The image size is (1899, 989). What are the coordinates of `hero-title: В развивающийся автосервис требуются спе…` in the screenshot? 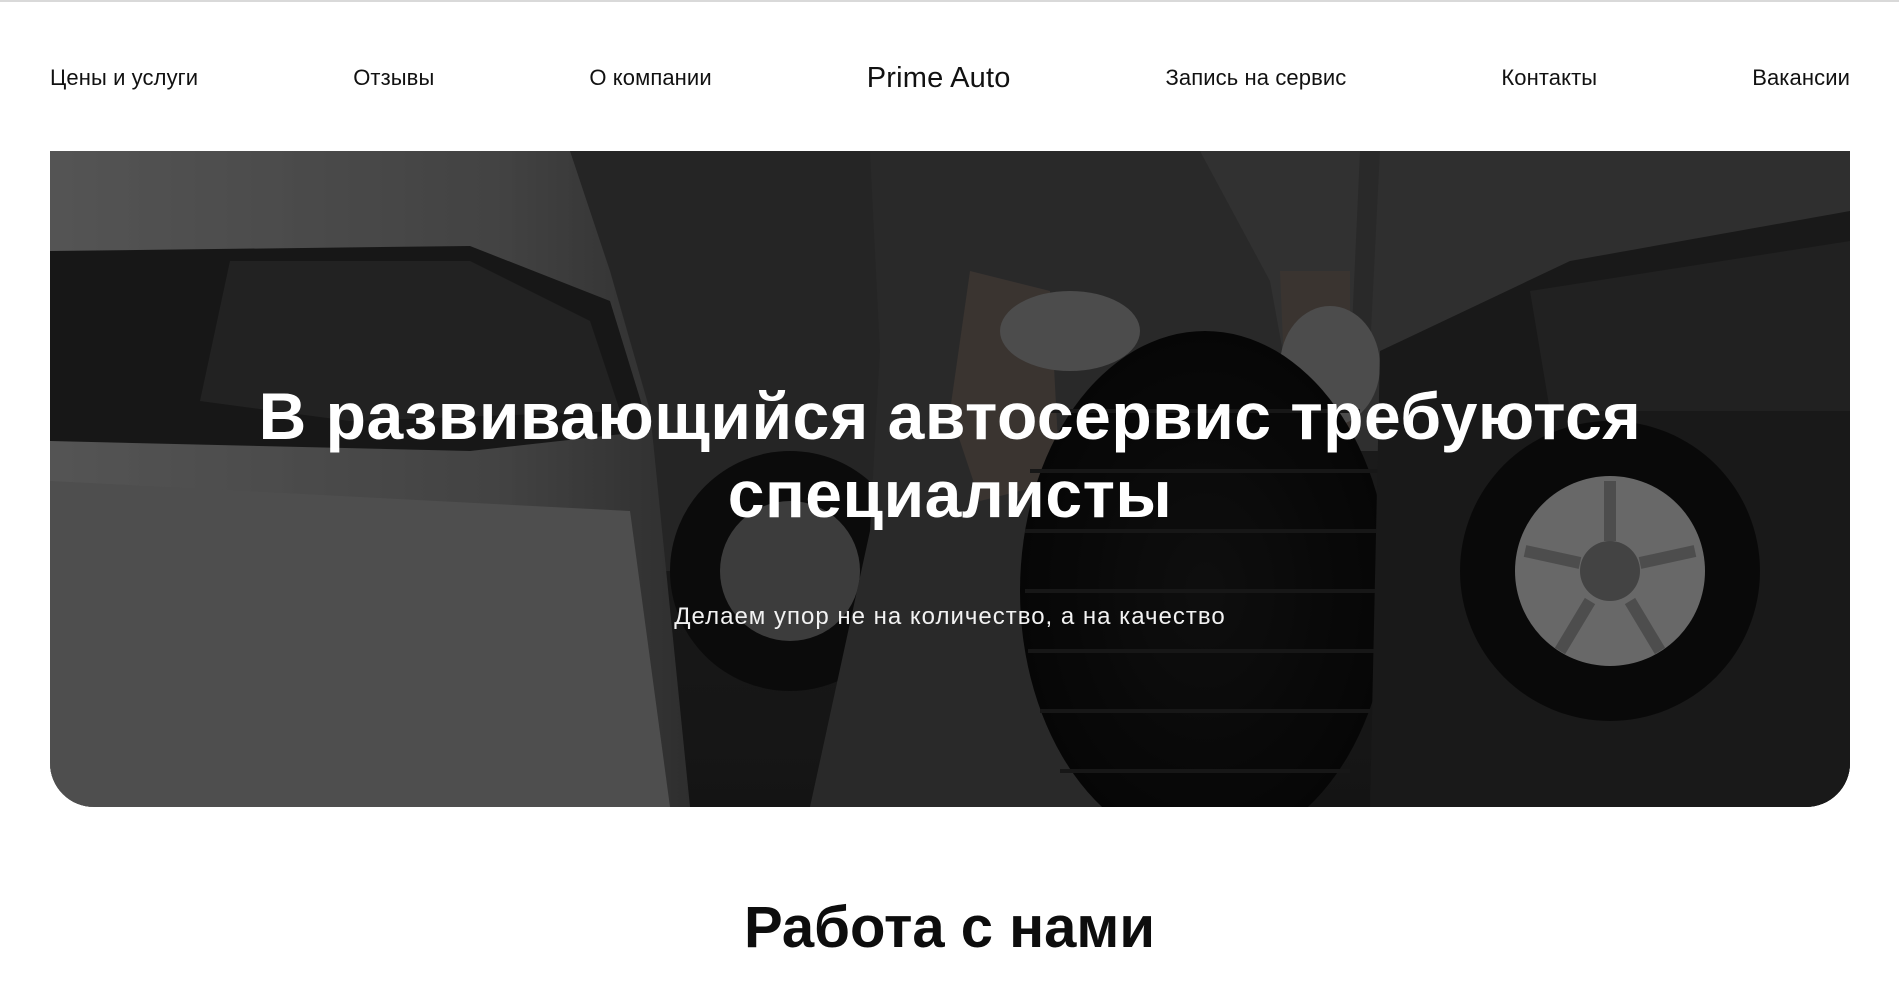 It's located at (950, 455).